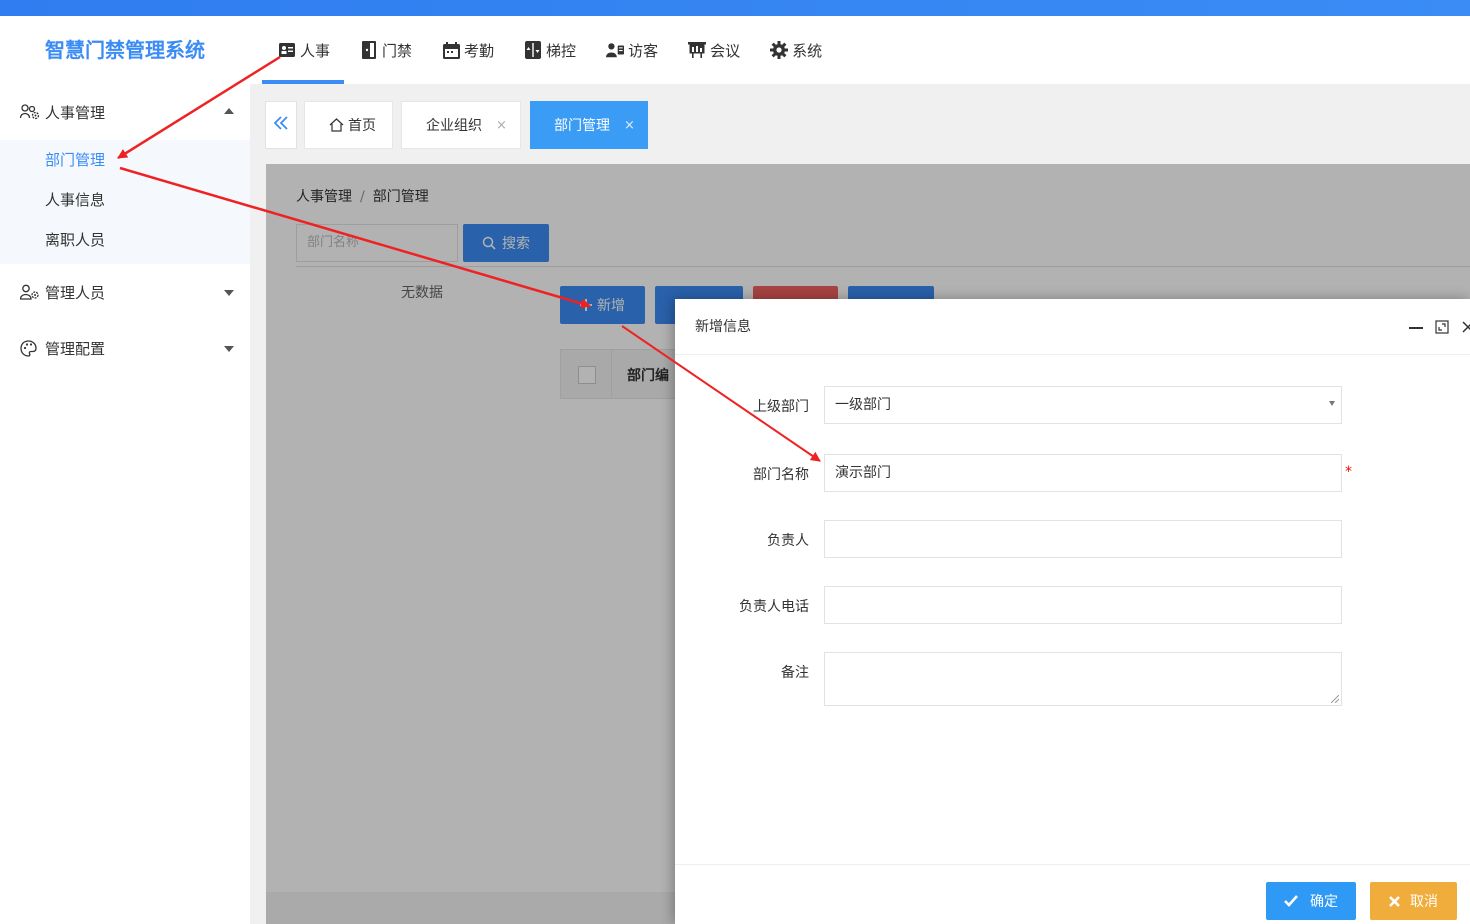 The width and height of the screenshot is (1470, 924). I want to click on minimize-icon, so click(1416, 327).